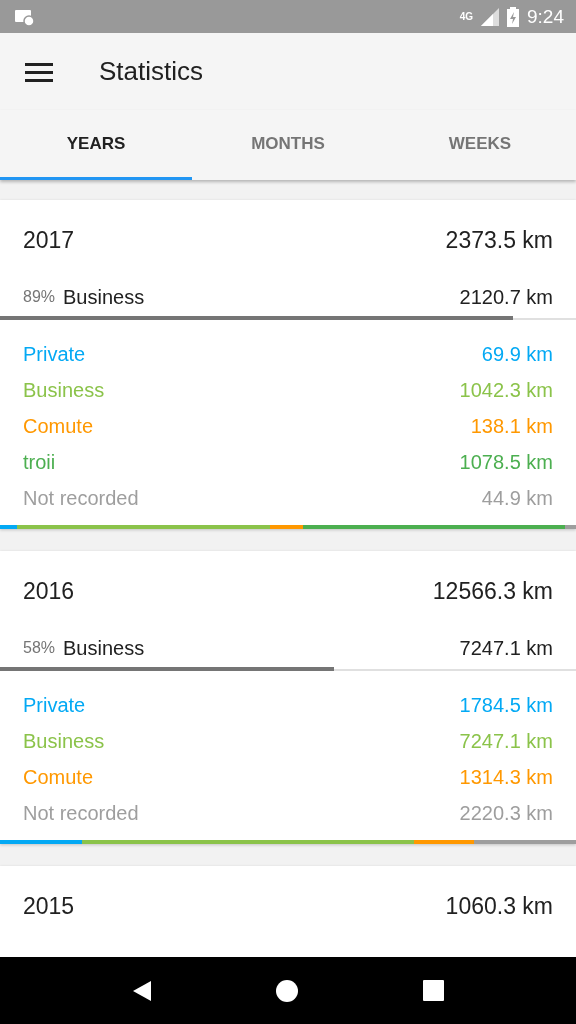 Image resolution: width=576 pixels, height=1024 pixels. Describe the element at coordinates (506, 390) in the screenshot. I see `category-value: 1042.3 km` at that location.